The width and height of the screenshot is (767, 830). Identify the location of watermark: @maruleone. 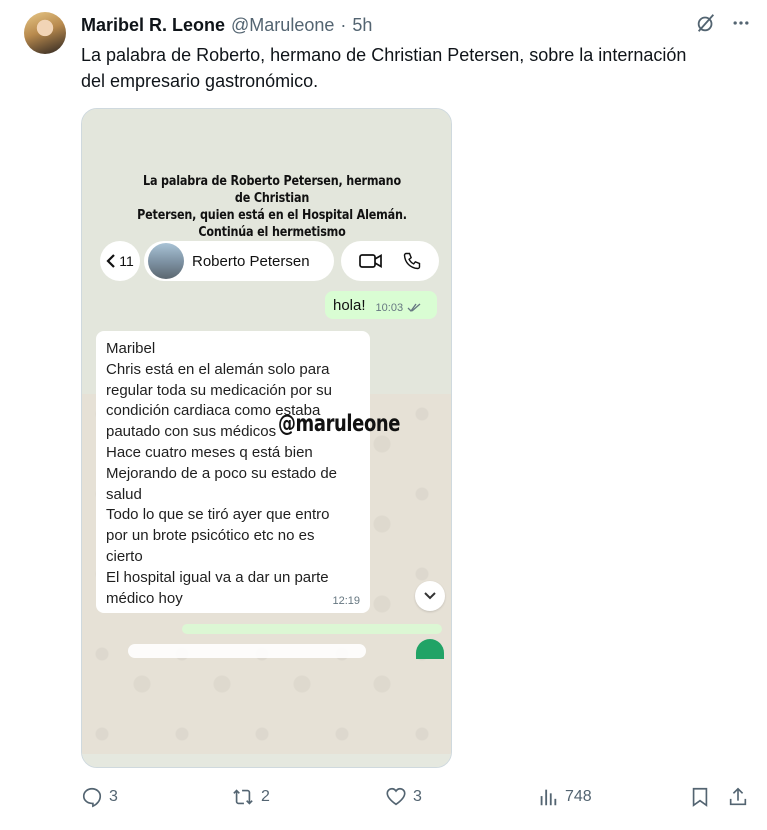
(339, 424).